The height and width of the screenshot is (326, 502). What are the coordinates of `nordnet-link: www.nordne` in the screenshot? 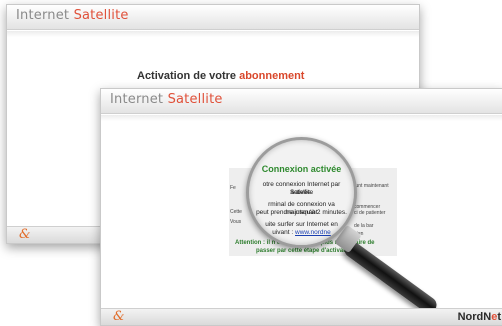 It's located at (313, 232).